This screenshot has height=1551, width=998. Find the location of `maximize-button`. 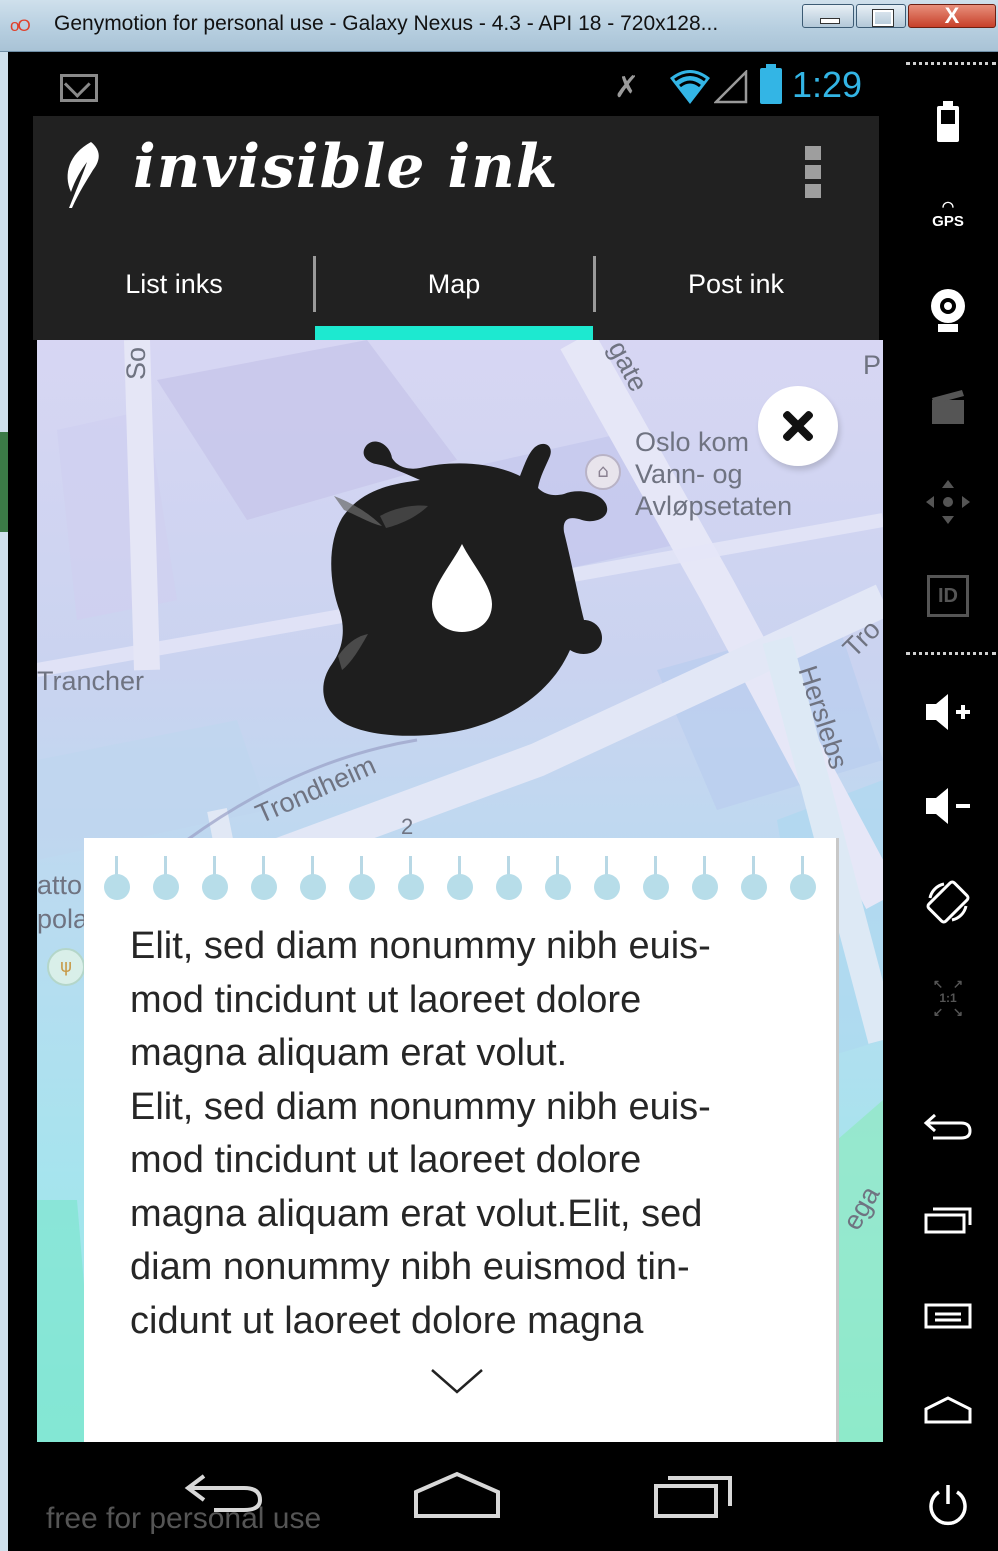

maximize-button is located at coordinates (881, 16).